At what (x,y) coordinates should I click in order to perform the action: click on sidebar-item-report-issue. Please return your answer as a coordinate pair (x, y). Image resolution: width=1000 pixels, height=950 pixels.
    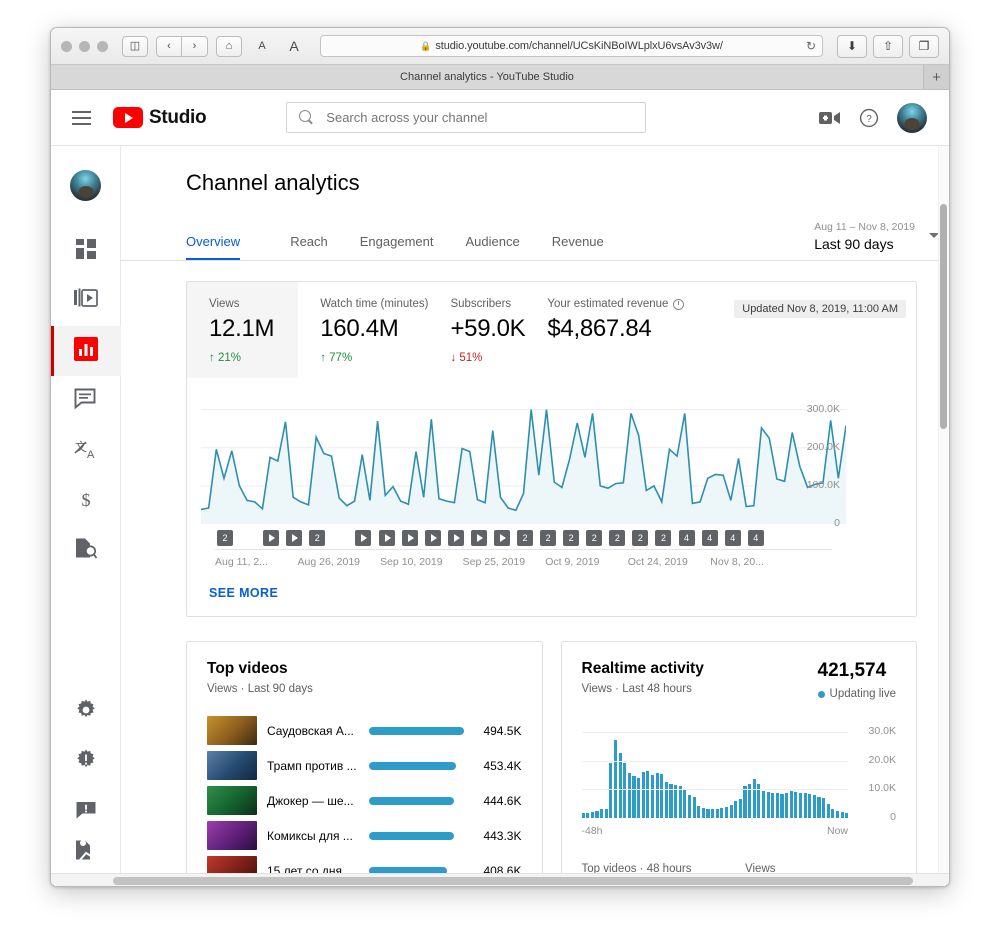
    Looking at the image, I should click on (86, 762).